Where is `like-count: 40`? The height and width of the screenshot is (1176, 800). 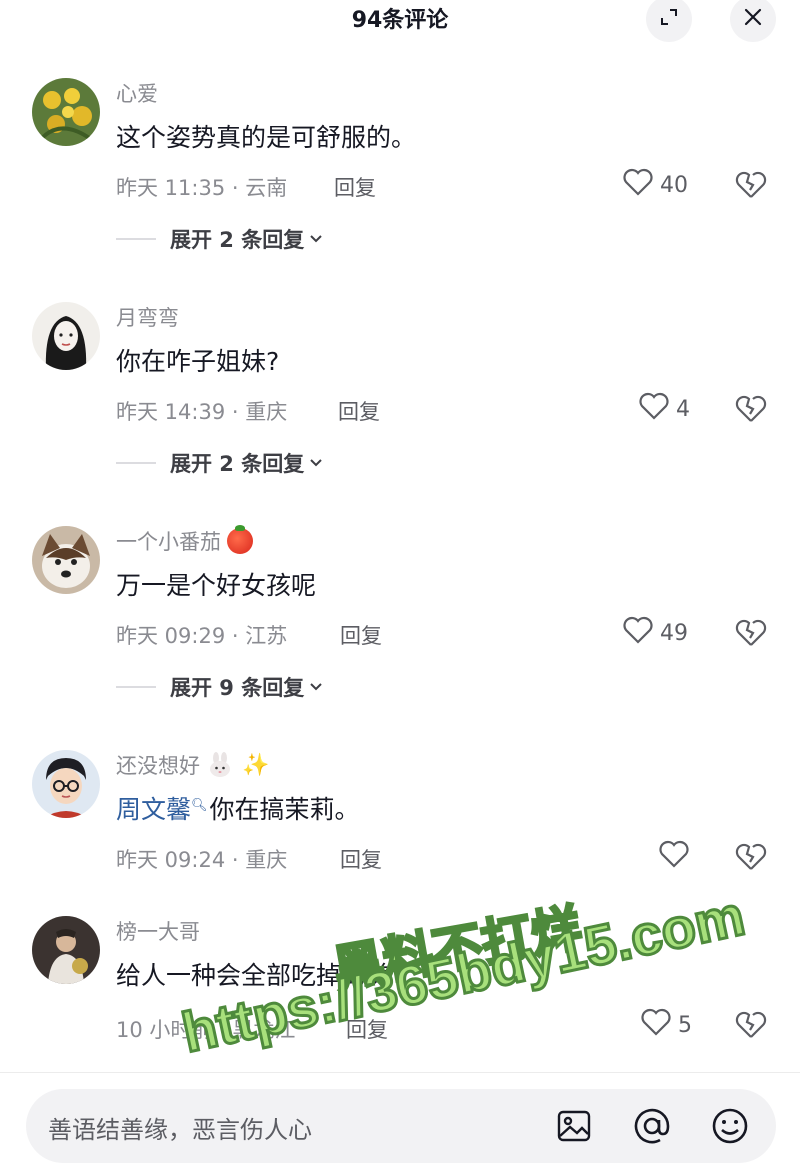
like-count: 40 is located at coordinates (674, 185).